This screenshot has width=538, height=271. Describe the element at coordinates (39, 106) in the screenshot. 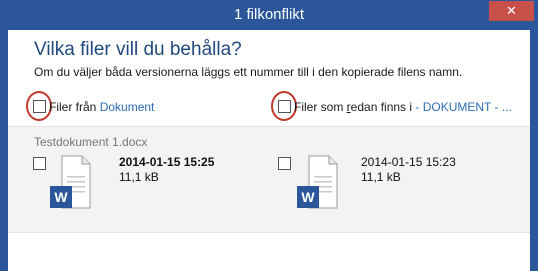

I see `source-files-checkbox` at that location.